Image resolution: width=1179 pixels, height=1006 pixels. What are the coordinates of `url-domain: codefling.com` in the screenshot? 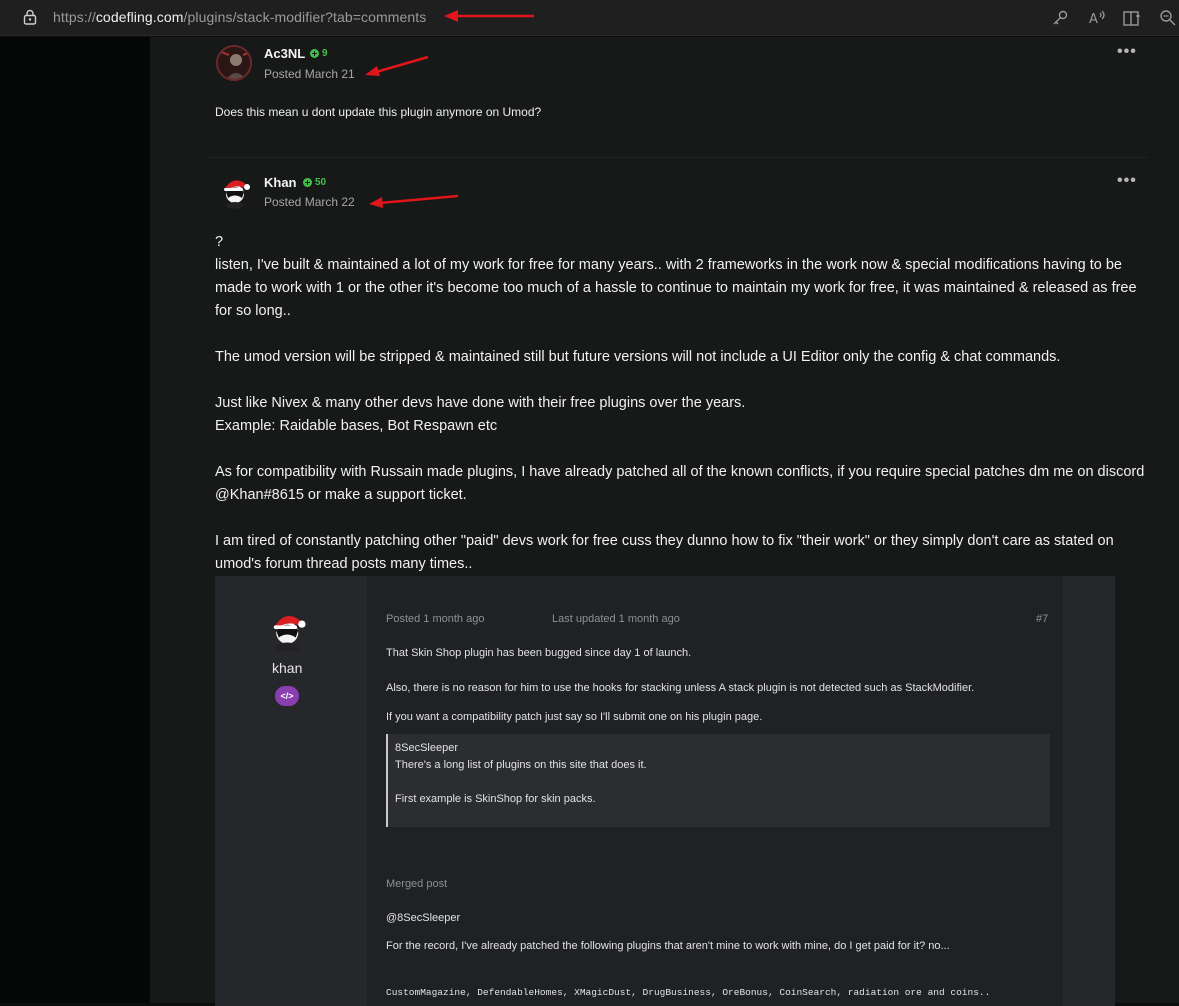 It's located at (139, 17).